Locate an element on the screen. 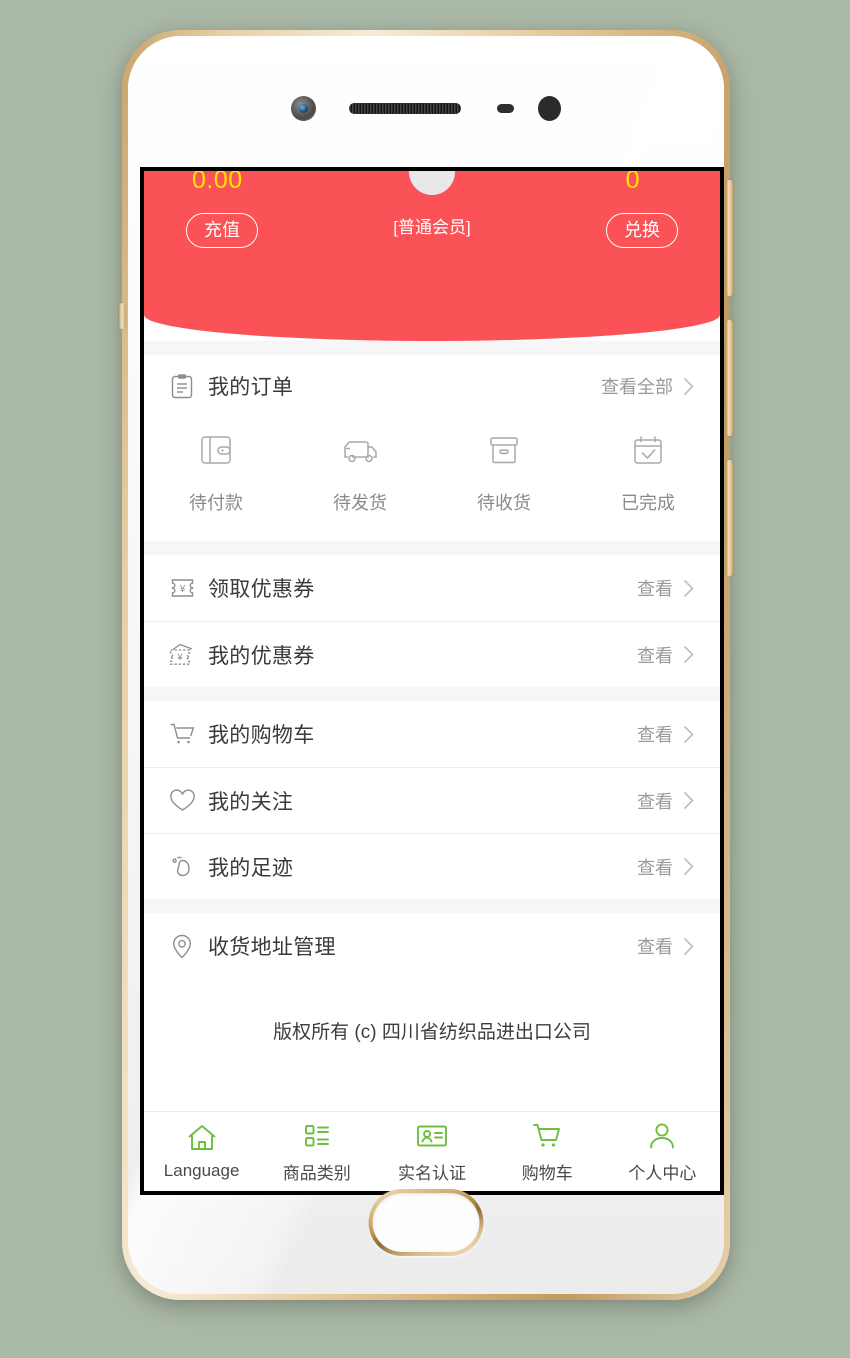  row-address-management: 收货地址管理 查看 is located at coordinates (432, 946).